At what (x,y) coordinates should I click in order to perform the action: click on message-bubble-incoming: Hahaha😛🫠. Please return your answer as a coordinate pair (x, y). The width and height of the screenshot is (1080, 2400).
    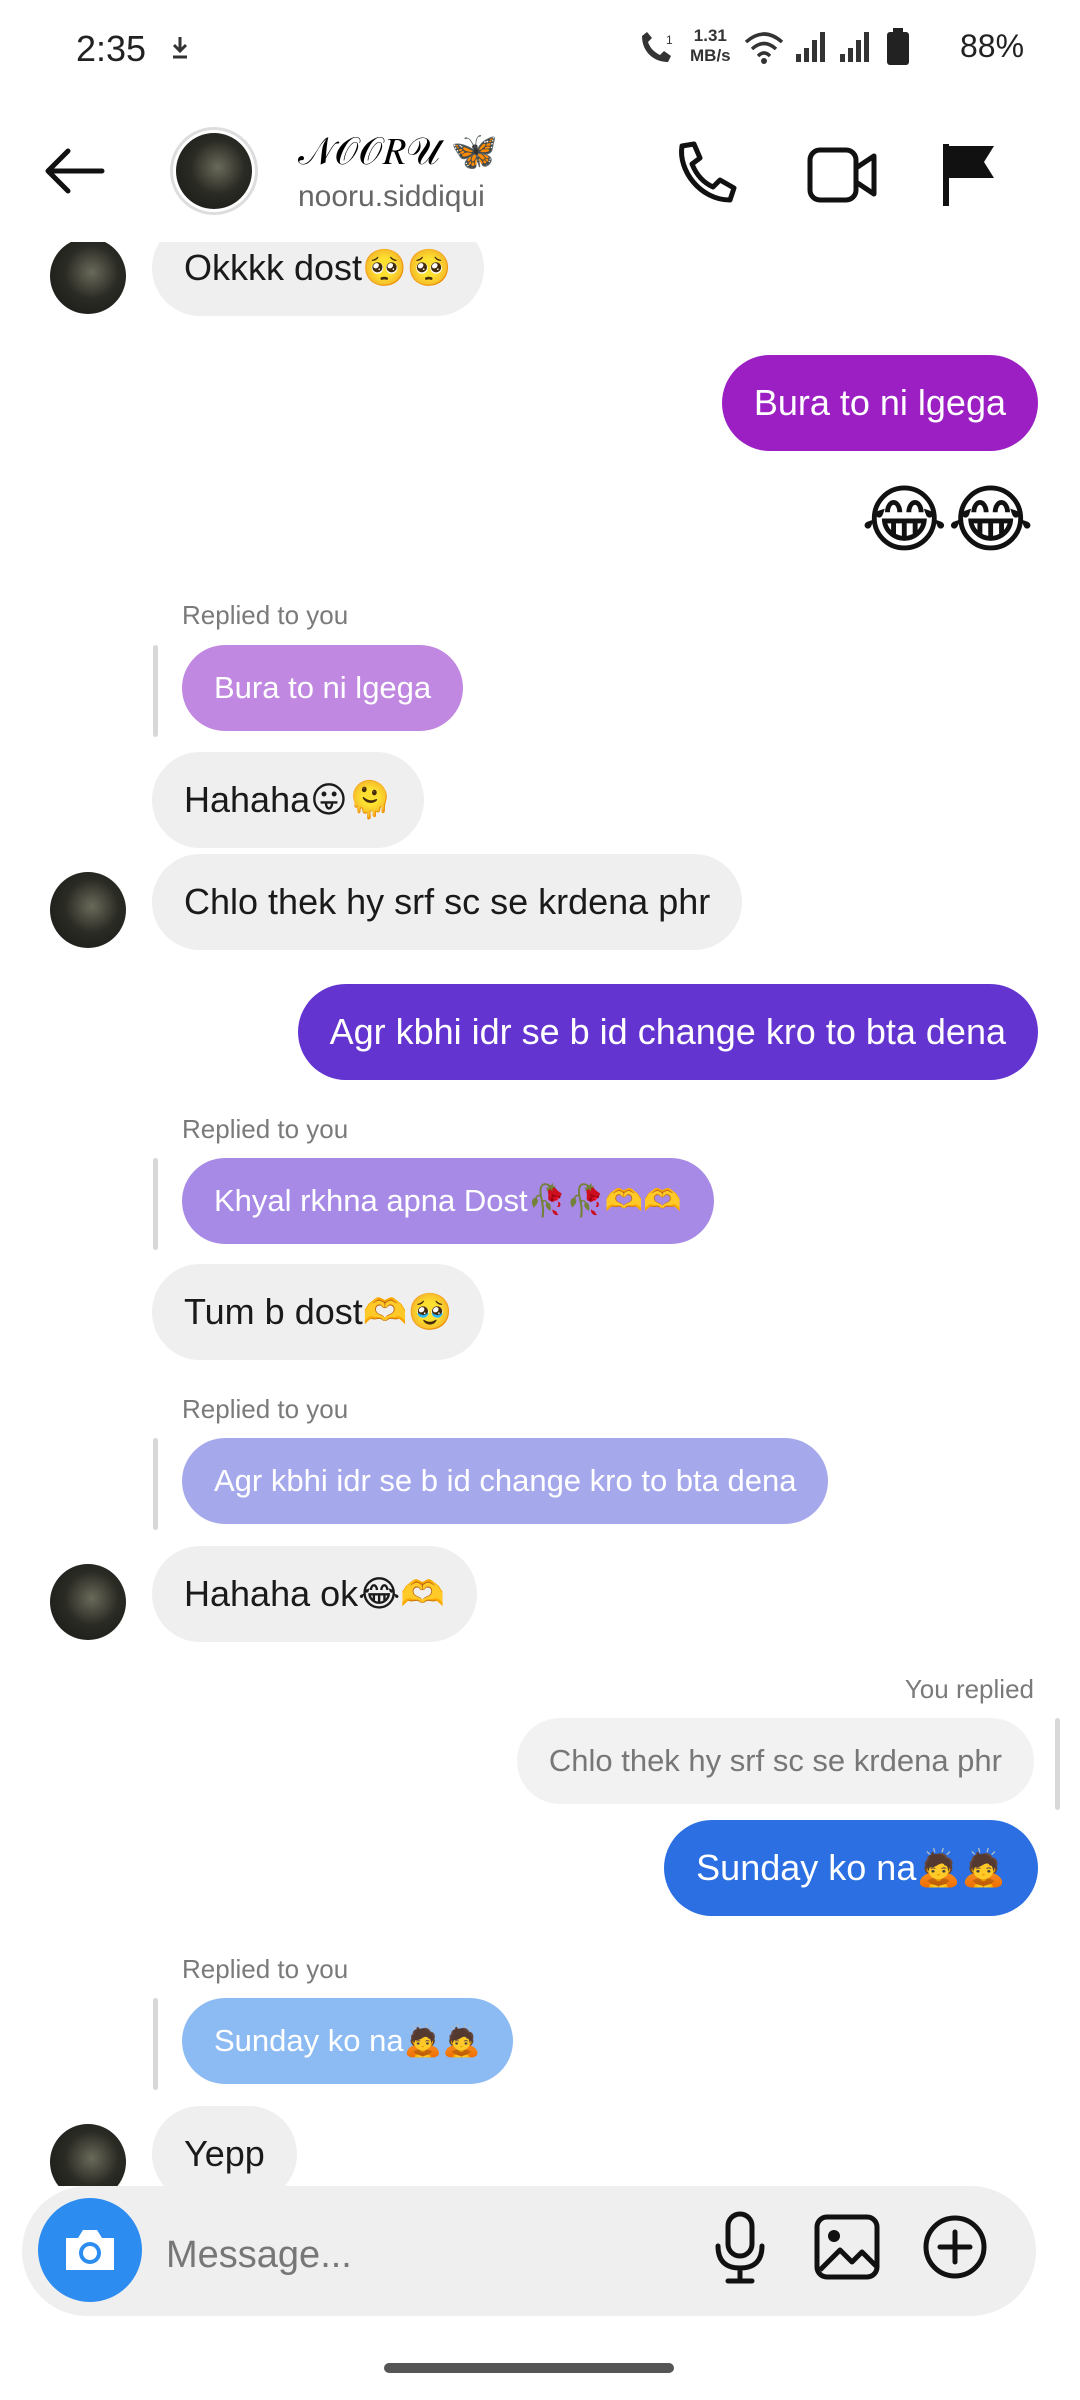
    Looking at the image, I should click on (288, 800).